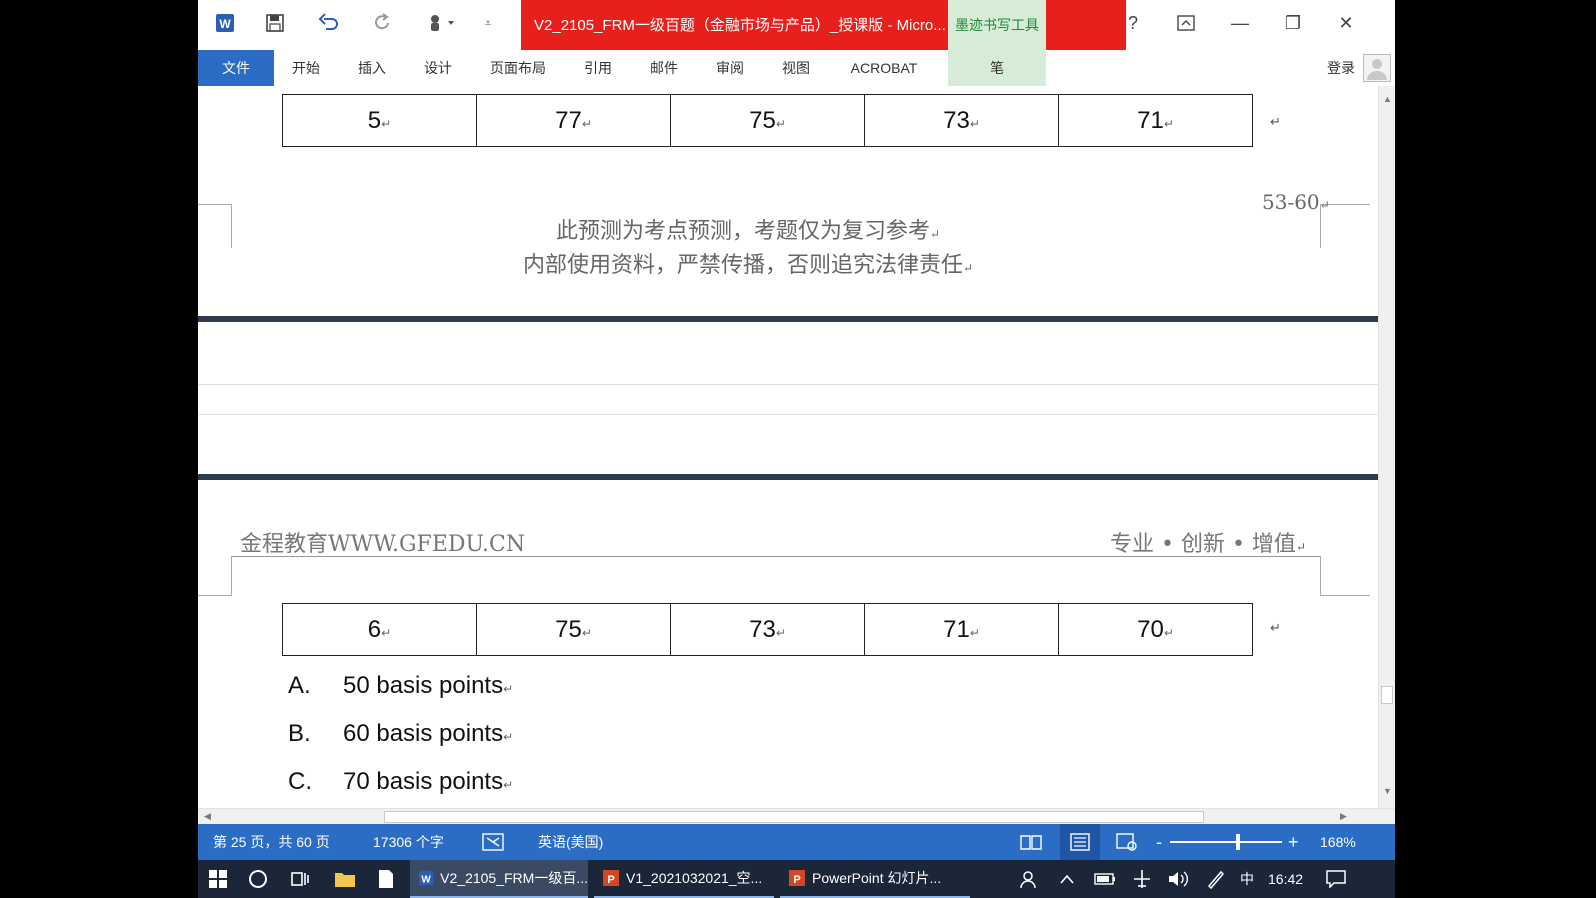  Describe the element at coordinates (748, 231) in the screenshot. I see `disclaimer-line-1: 此预测为考点预测，考题仅为复习参考↵` at that location.